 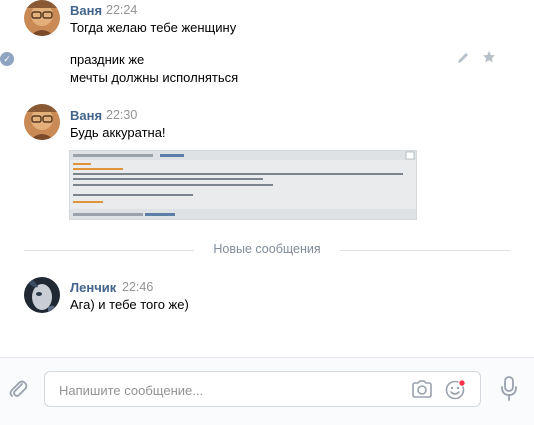 I want to click on attached-image, so click(x=243, y=185).